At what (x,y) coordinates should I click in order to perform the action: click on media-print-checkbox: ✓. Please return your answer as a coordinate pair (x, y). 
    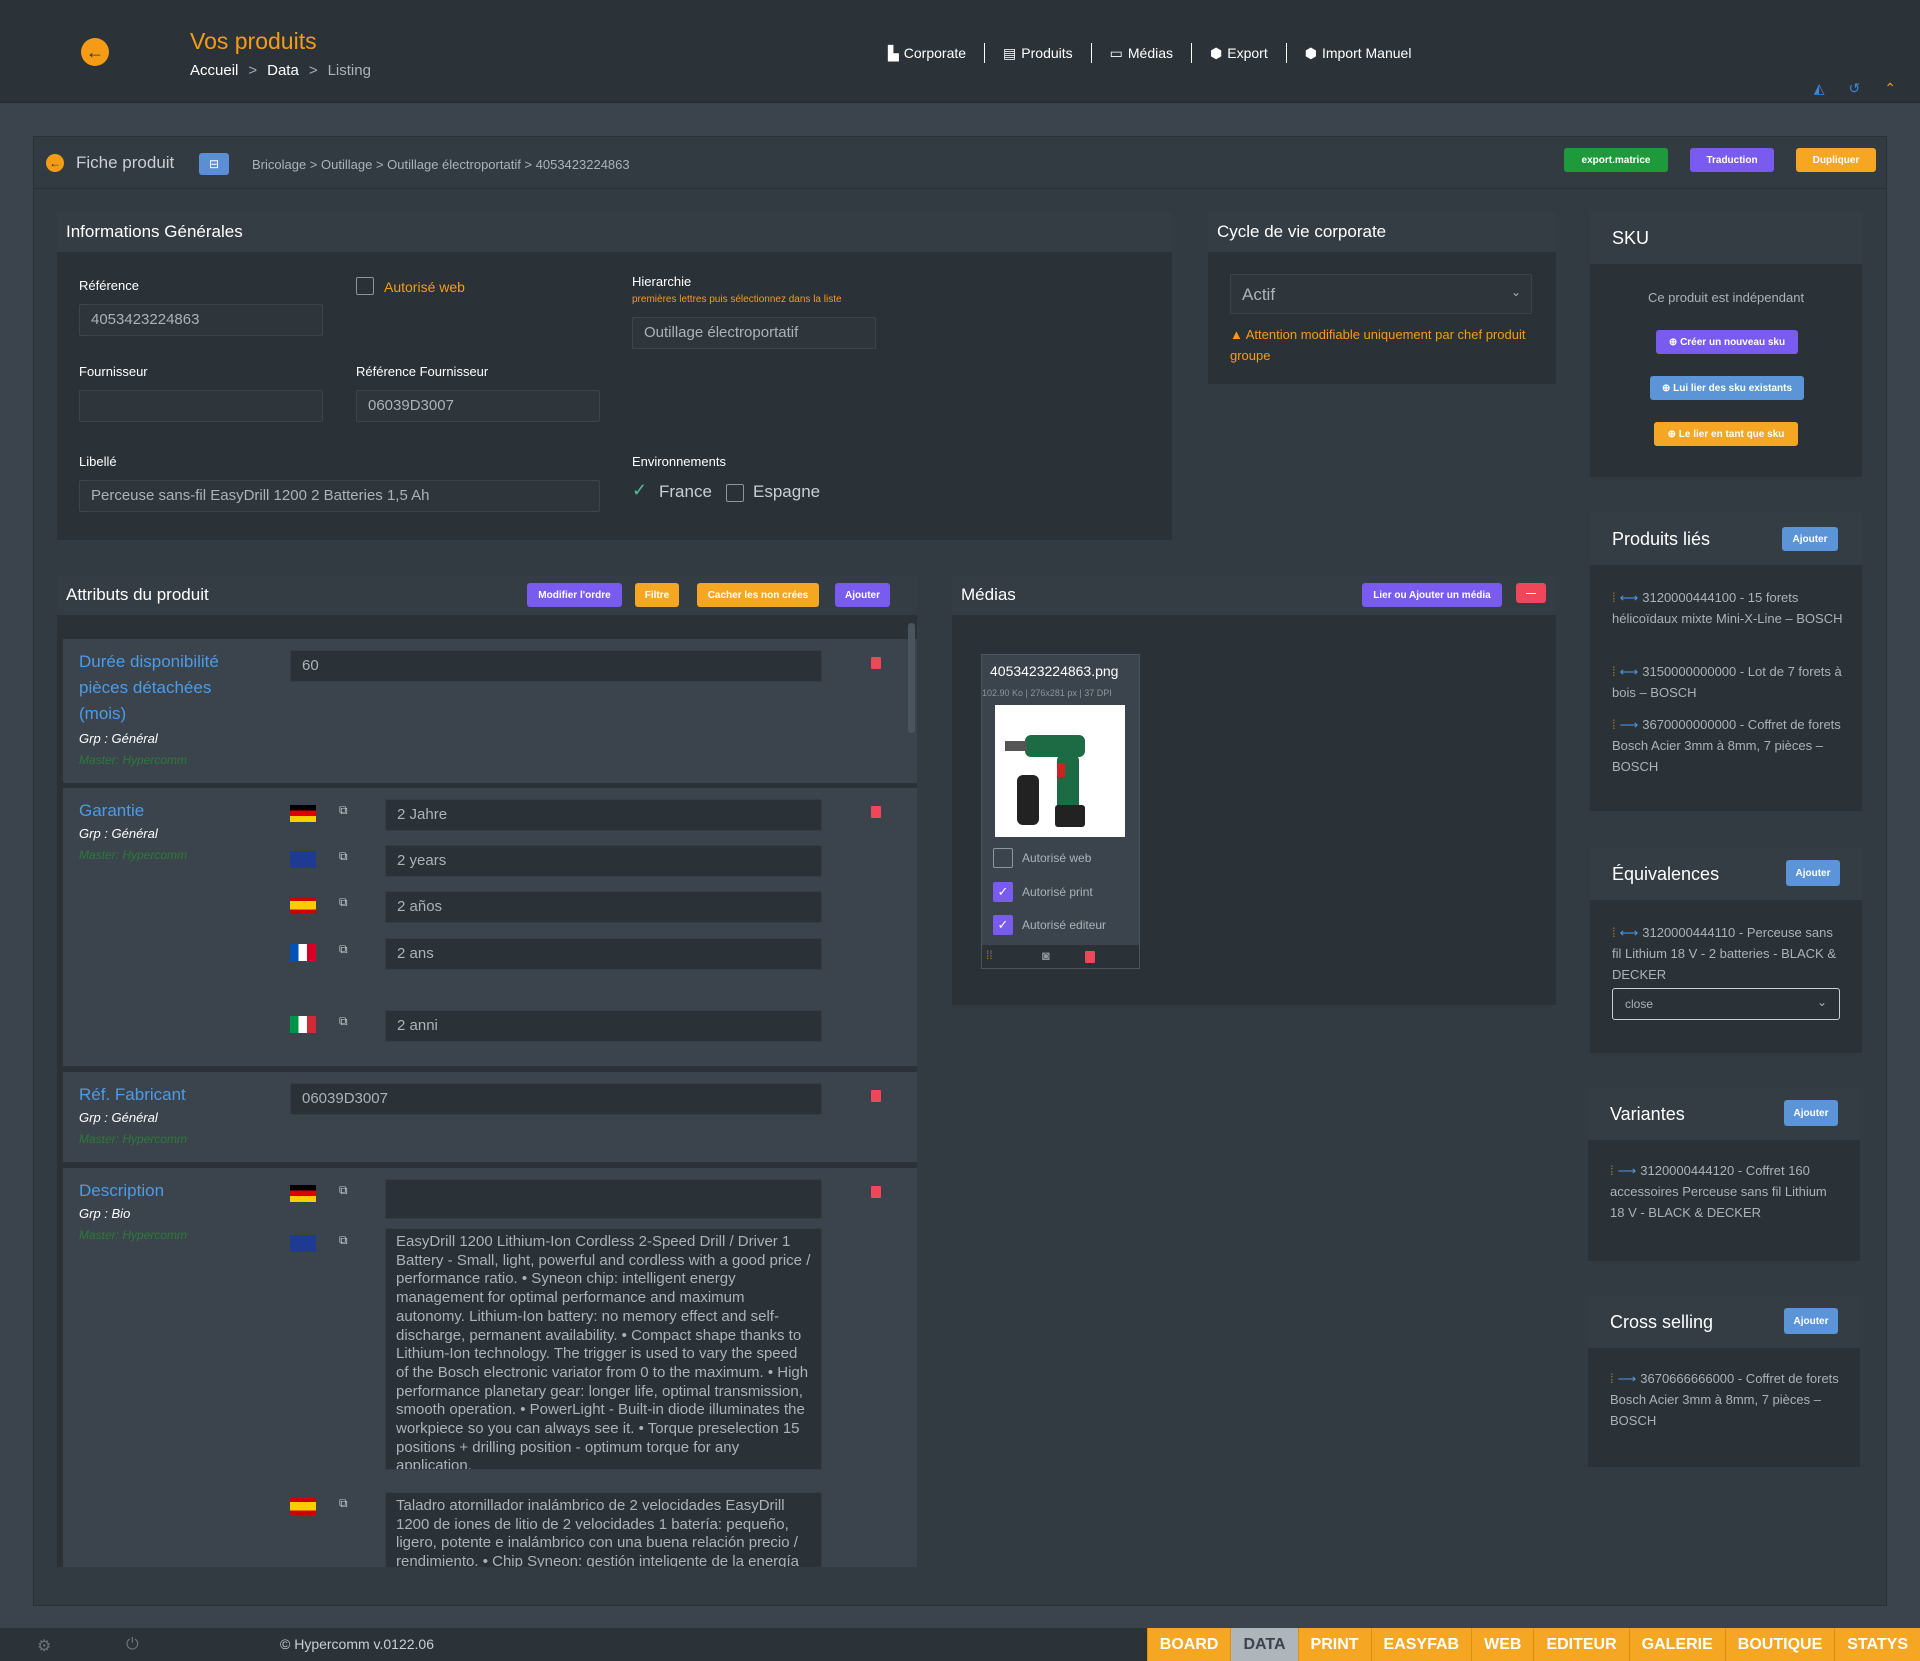
    Looking at the image, I should click on (1003, 892).